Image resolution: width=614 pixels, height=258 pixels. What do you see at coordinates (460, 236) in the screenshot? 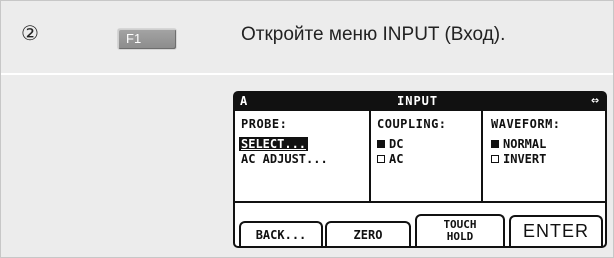
I see `softkey-hold-label: HOLD` at bounding box center [460, 236].